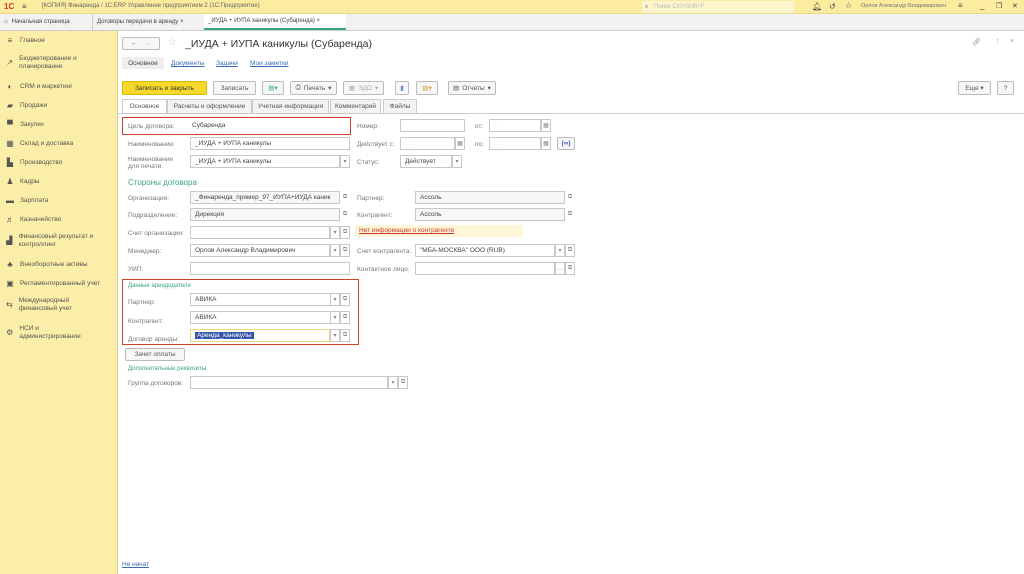 This screenshot has width=1024, height=574. What do you see at coordinates (997, 42) in the screenshot?
I see `more-vert-icon: ⋮` at bounding box center [997, 42].